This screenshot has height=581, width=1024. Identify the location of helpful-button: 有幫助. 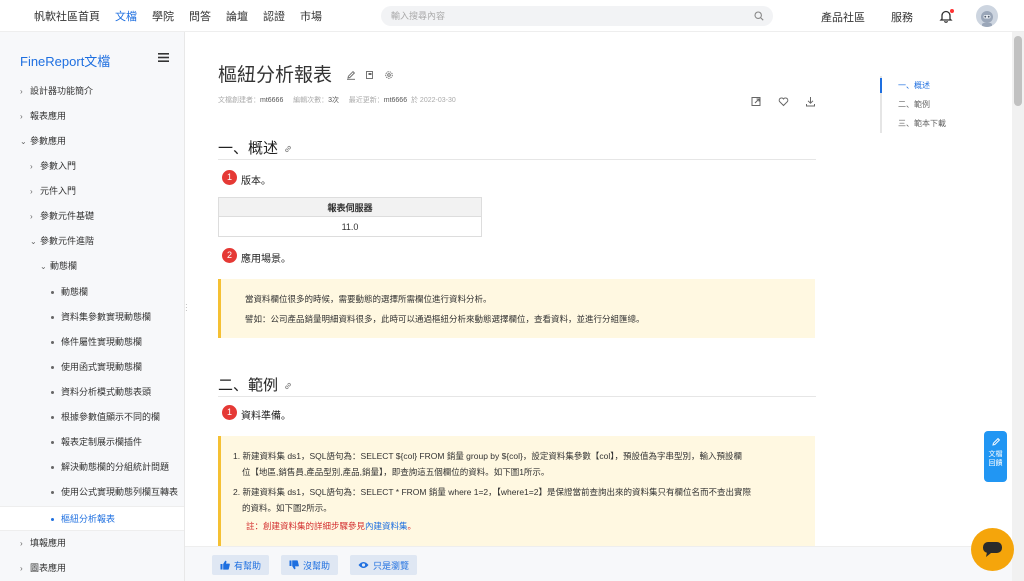
(241, 565).